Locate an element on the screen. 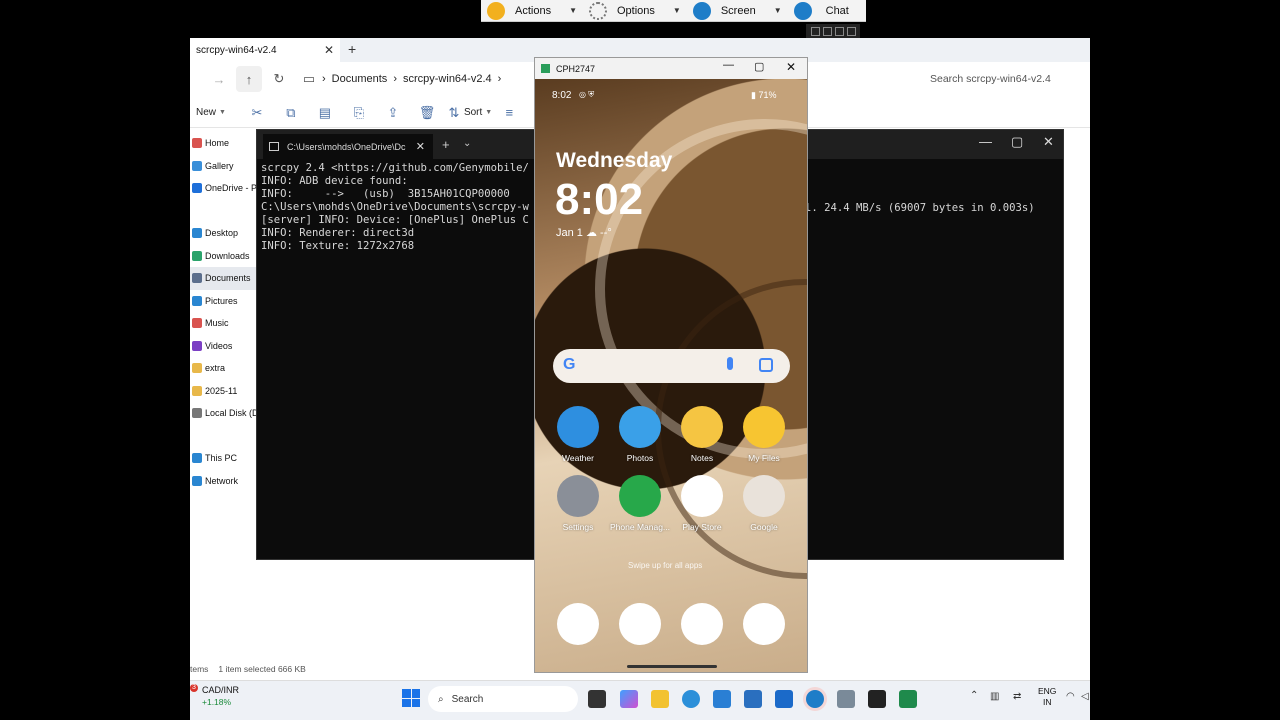 This screenshot has width=1280, height=720. breadcrumb-folder: scrcpy-win64-v2.4 is located at coordinates (447, 79).